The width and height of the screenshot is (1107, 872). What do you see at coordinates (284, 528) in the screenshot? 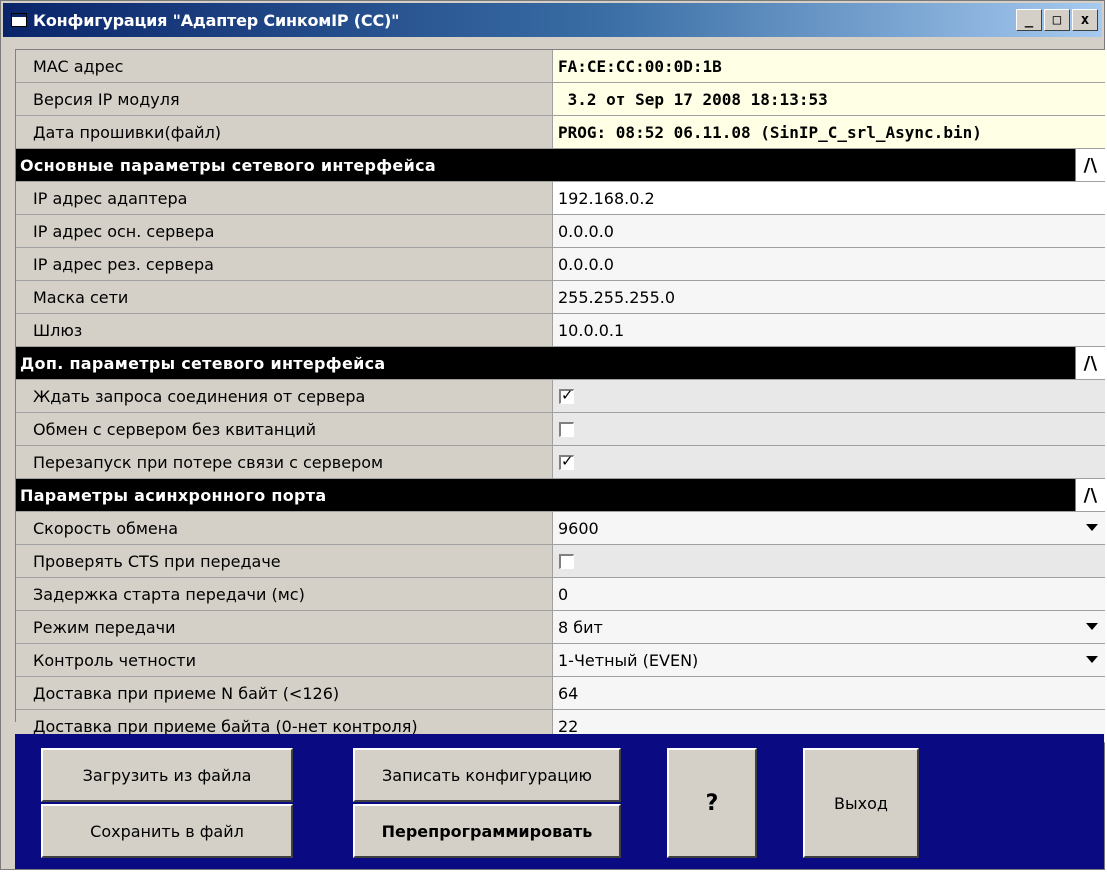
I see `row-label: Скорость обмена` at bounding box center [284, 528].